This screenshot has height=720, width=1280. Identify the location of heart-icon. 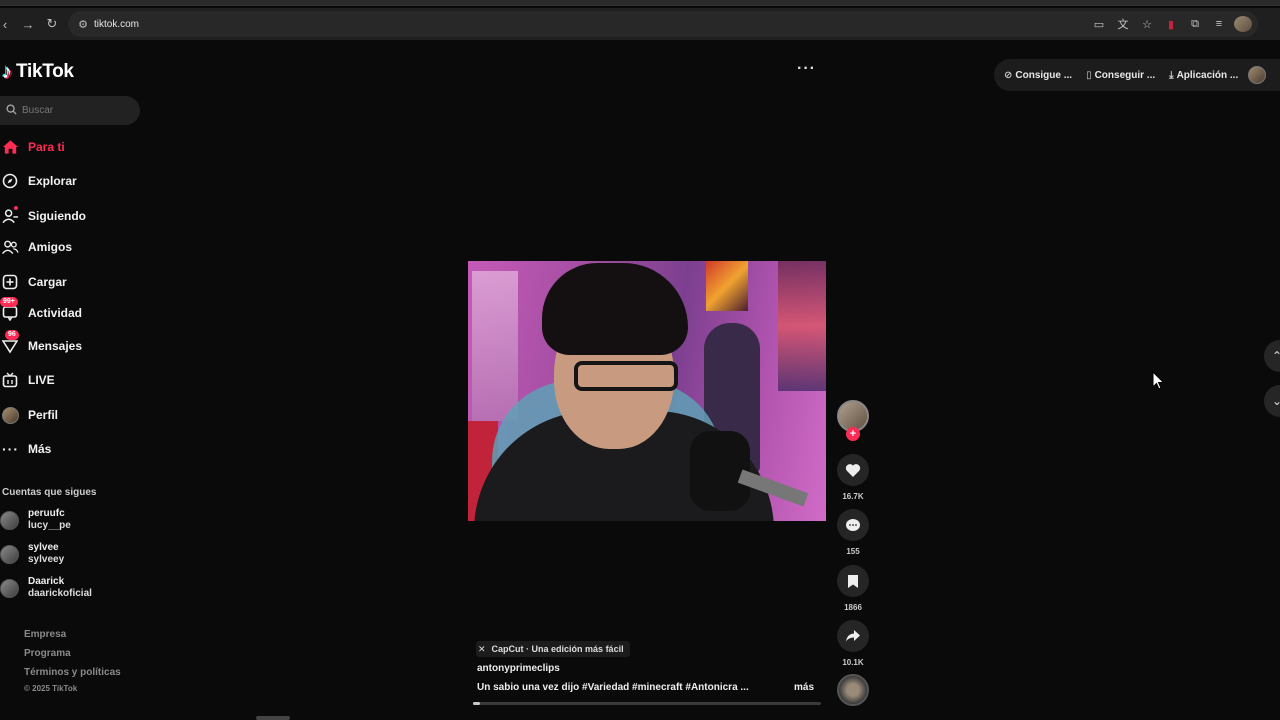
(853, 470).